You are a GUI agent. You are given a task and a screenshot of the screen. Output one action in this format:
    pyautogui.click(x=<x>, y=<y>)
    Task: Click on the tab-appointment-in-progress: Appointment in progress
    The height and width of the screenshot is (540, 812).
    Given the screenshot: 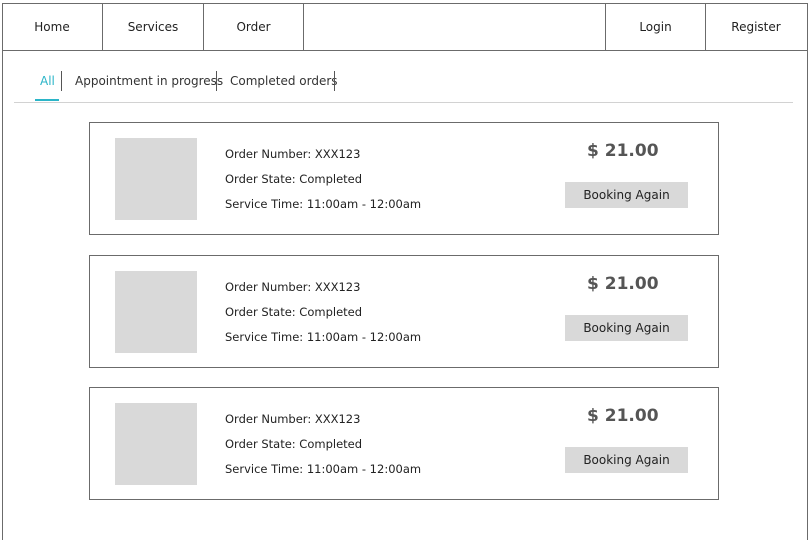 What is the action you would take?
    pyautogui.click(x=149, y=81)
    